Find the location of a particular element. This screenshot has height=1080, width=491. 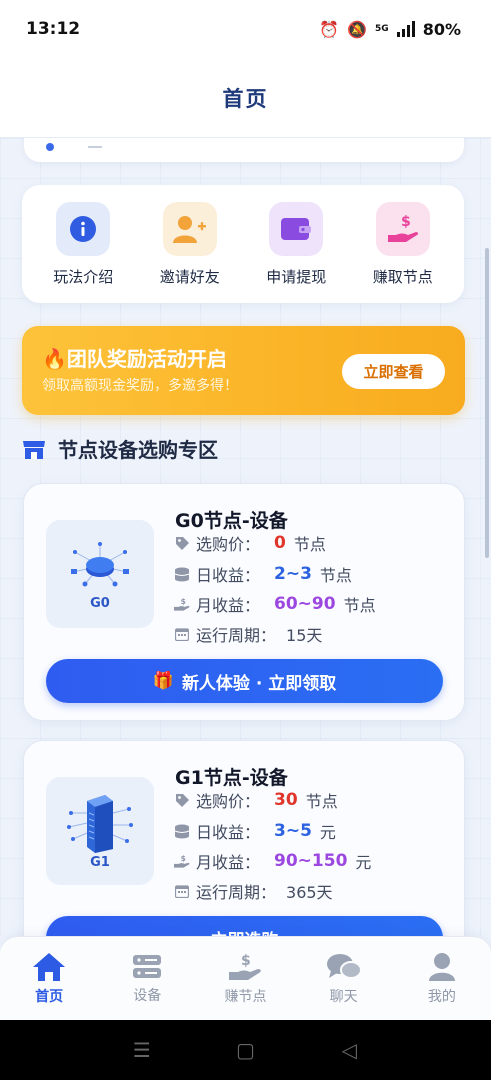

promo-subtitle: 领取高额现金奖励，多邀多得！ is located at coordinates (140, 386).